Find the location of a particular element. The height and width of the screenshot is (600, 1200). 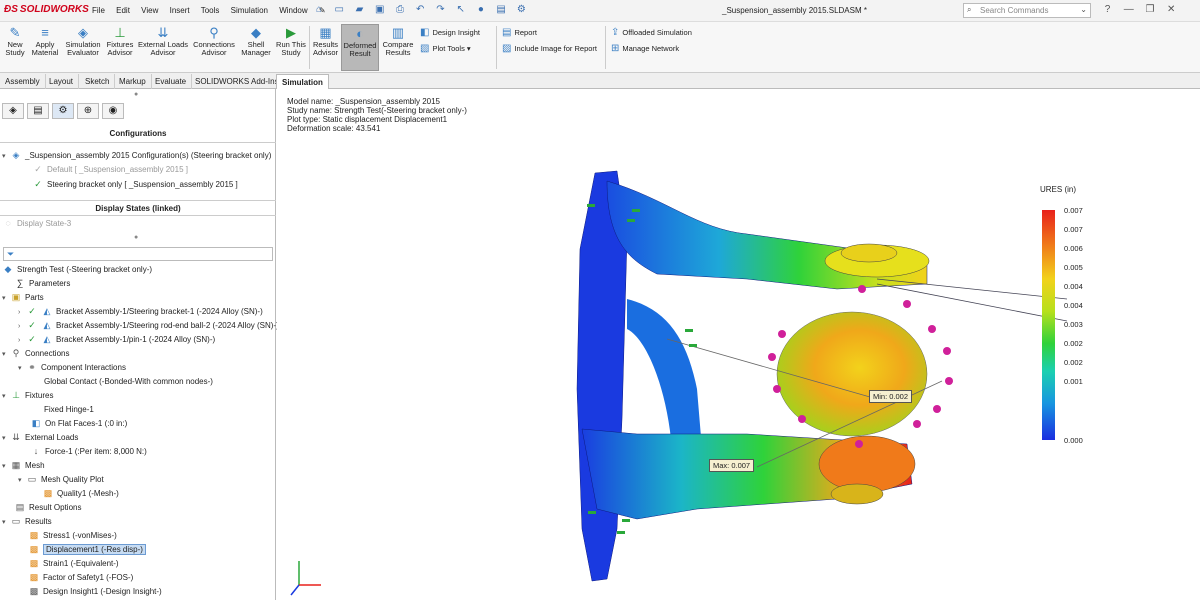

solidworks-logo: ƉS SOLIDWORKS is located at coordinates (46, 9).